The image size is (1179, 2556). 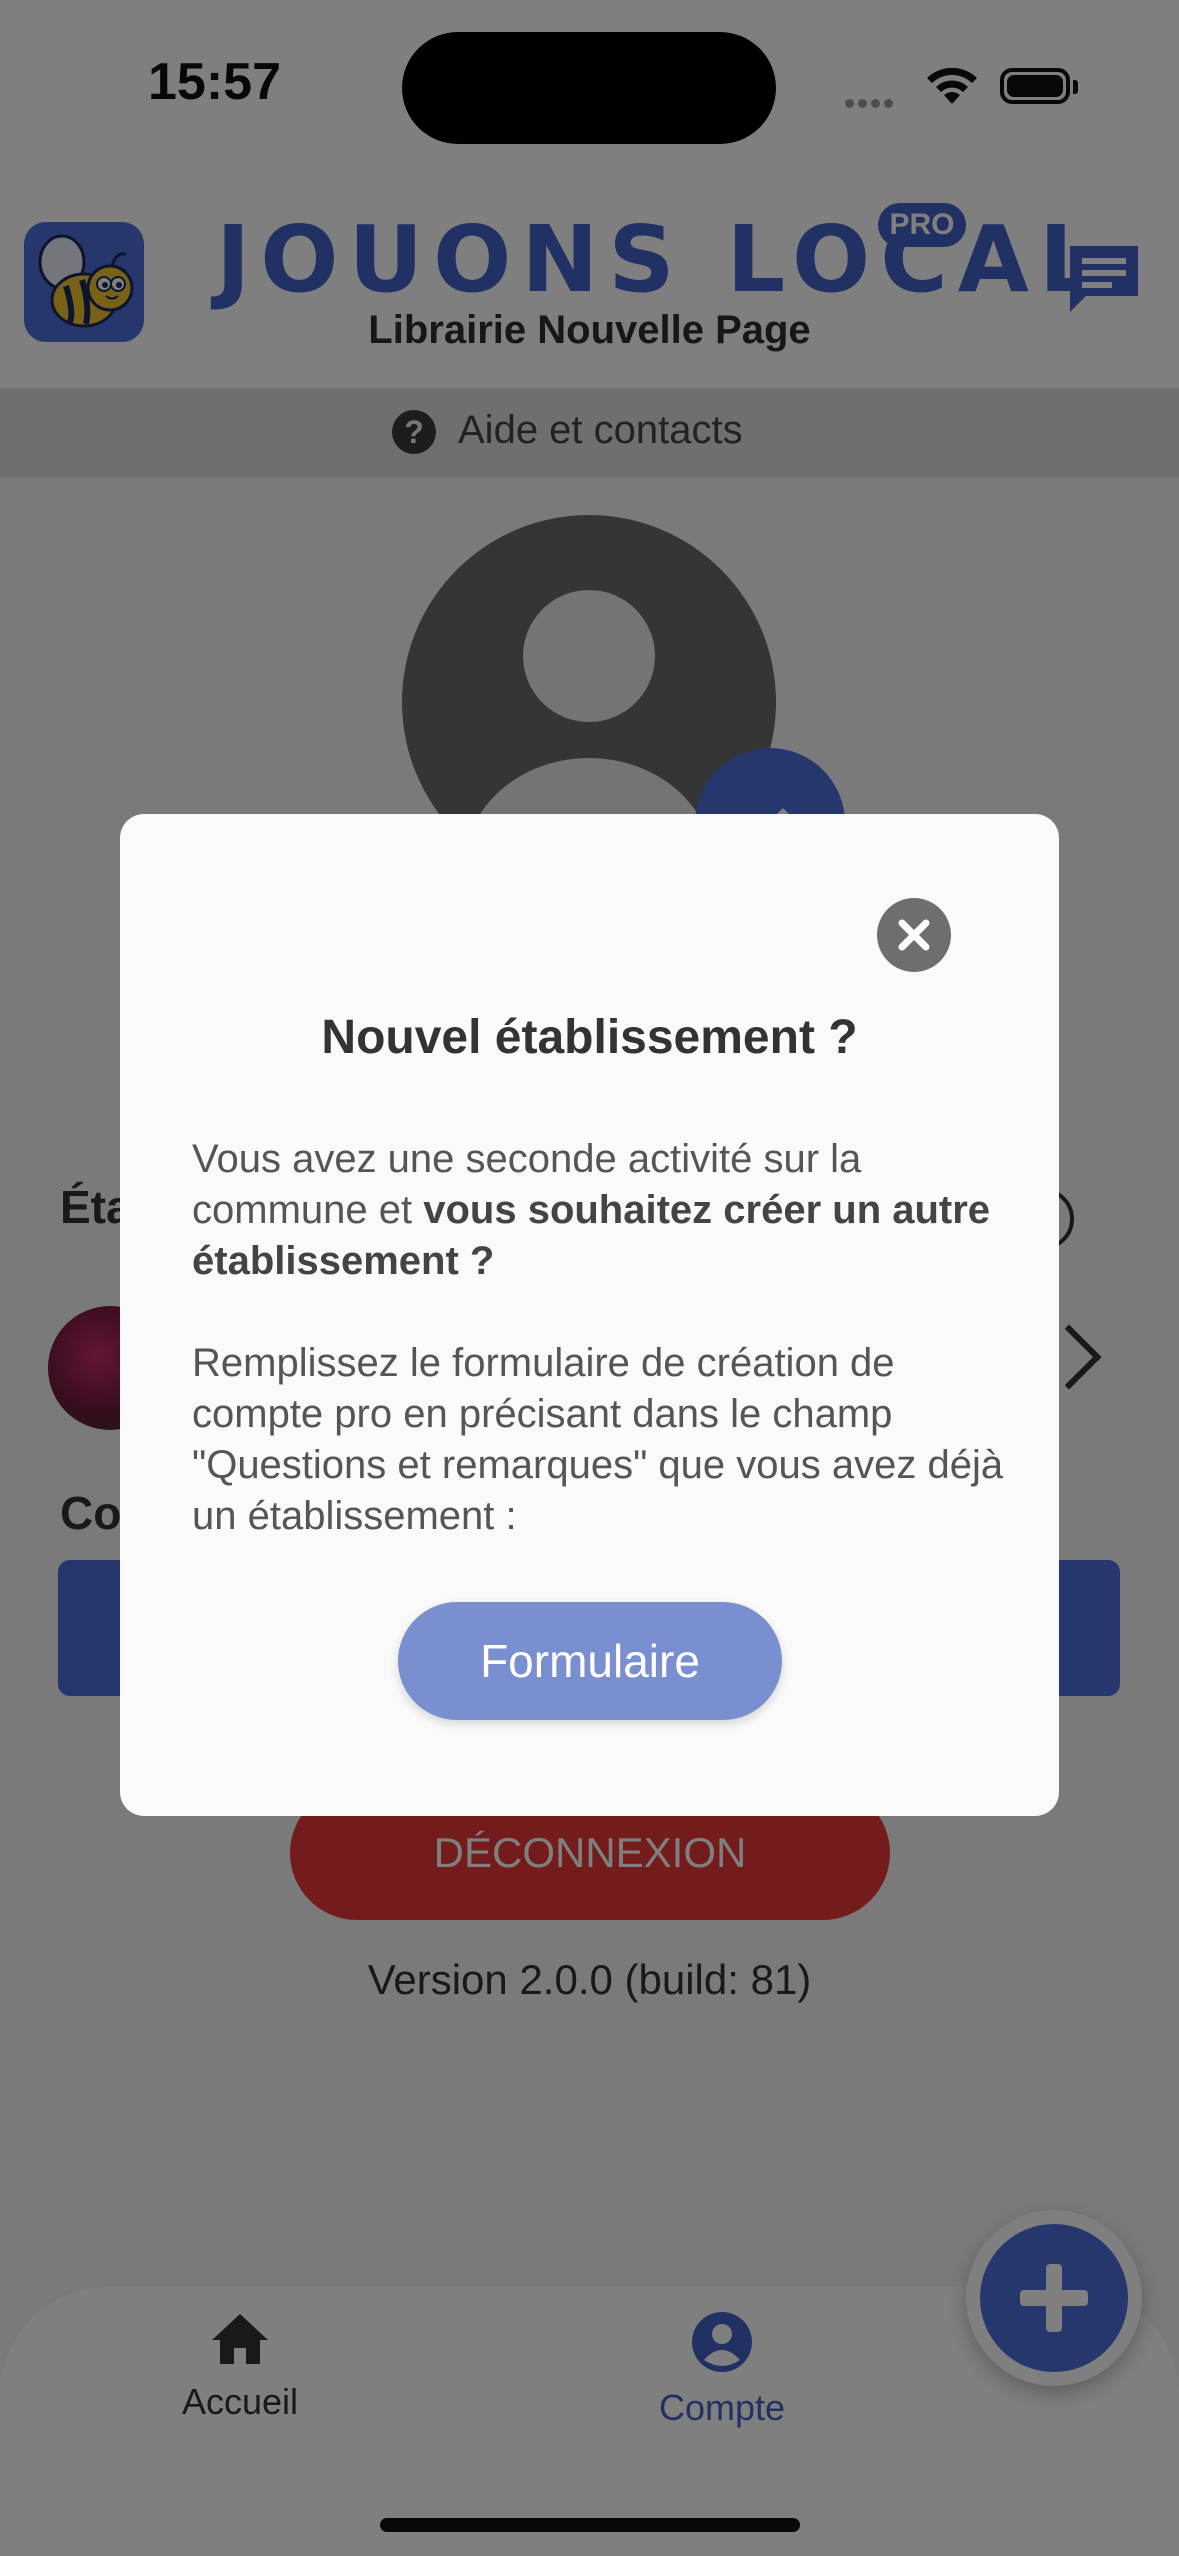 I want to click on modal-title: Nouvel établissement ?, so click(x=589, y=1037).